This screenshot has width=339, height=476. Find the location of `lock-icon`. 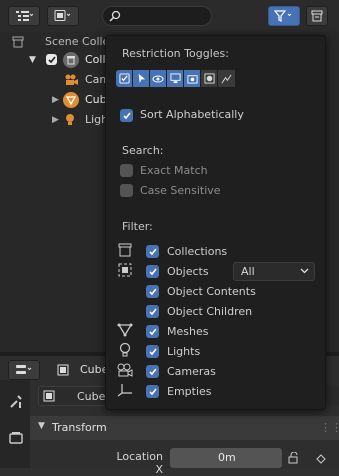

lock-icon is located at coordinates (295, 458).